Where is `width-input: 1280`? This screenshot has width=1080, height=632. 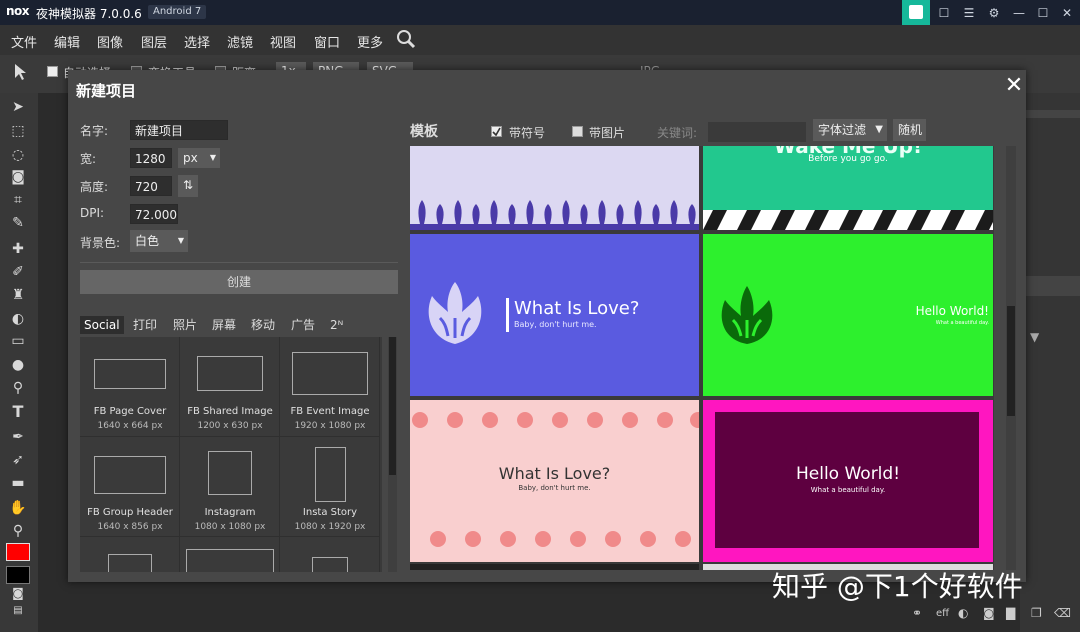
width-input: 1280 is located at coordinates (151, 158).